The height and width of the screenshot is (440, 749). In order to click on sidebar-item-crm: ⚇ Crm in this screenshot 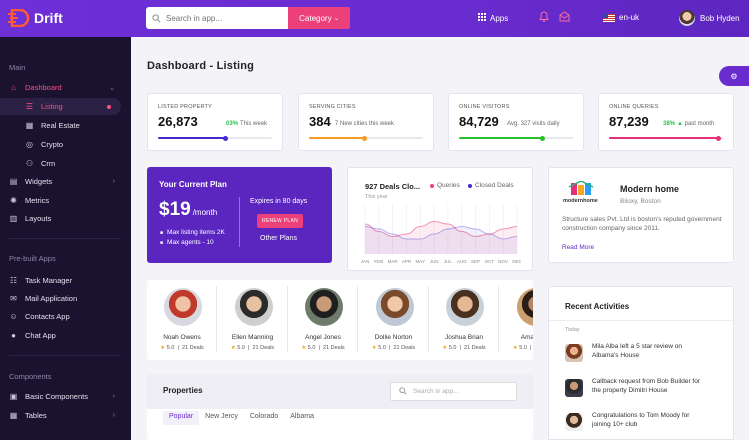, I will do `click(60, 163)`.